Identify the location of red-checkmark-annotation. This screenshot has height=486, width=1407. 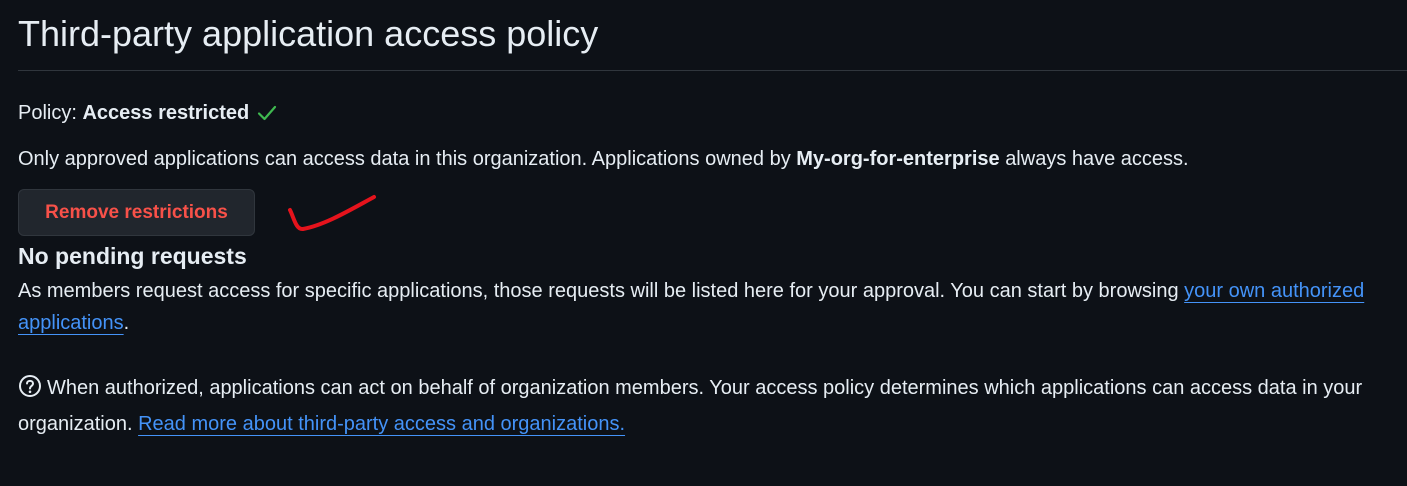
(332, 215).